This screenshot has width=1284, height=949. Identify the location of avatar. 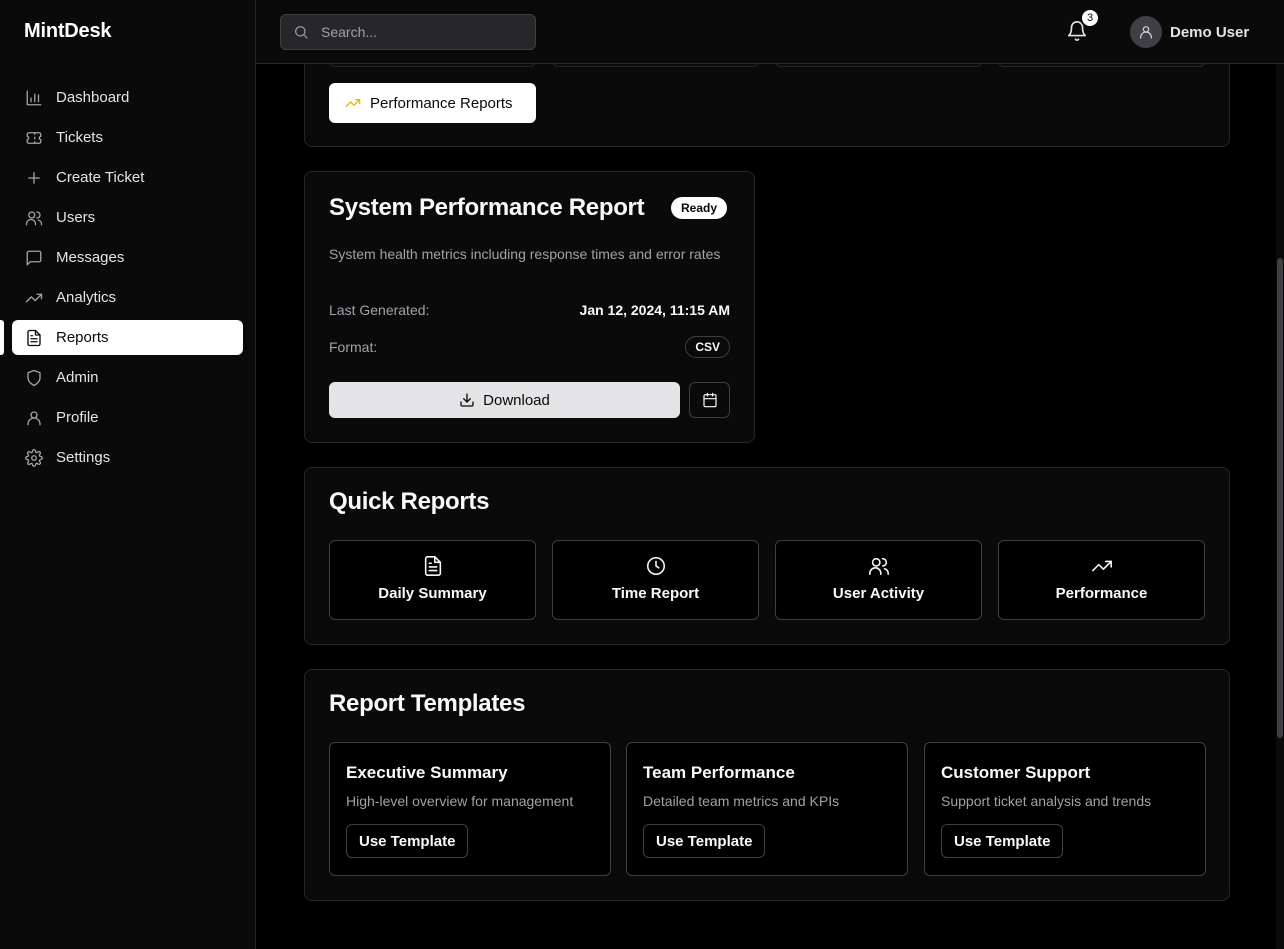
(1146, 32).